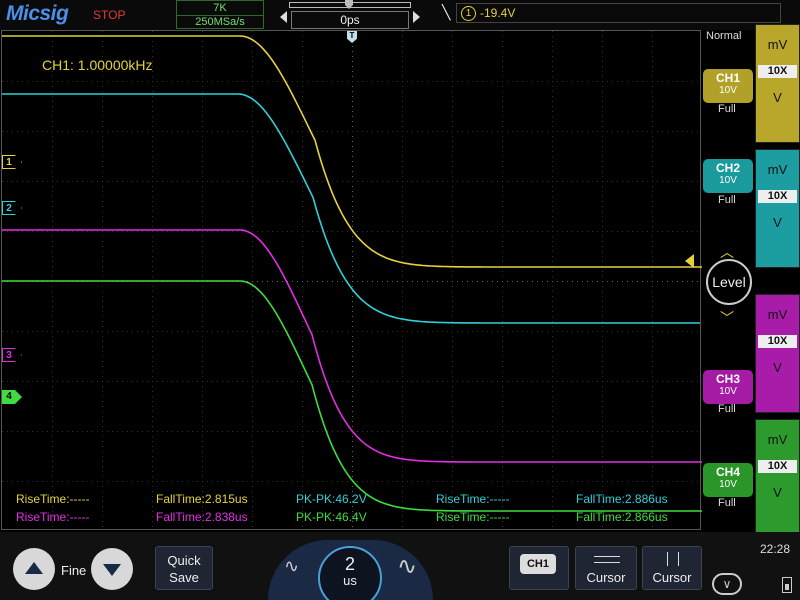  What do you see at coordinates (777, 478) in the screenshot?
I see `ch4-unit-panel: mV 10X V` at bounding box center [777, 478].